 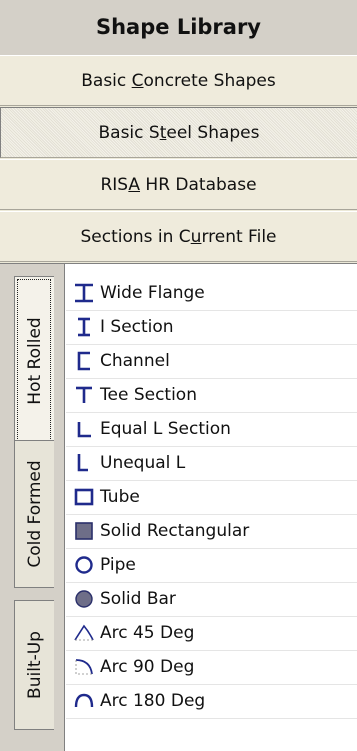 I want to click on list-item: Tube, so click(x=211, y=497).